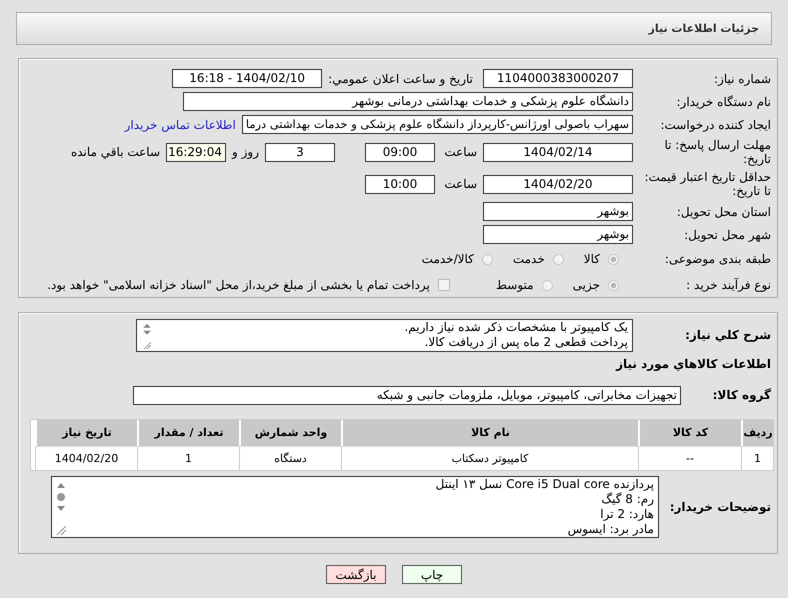 The height and width of the screenshot is (598, 788). Describe the element at coordinates (689, 433) in the screenshot. I see `column-header: کد کالا` at that location.